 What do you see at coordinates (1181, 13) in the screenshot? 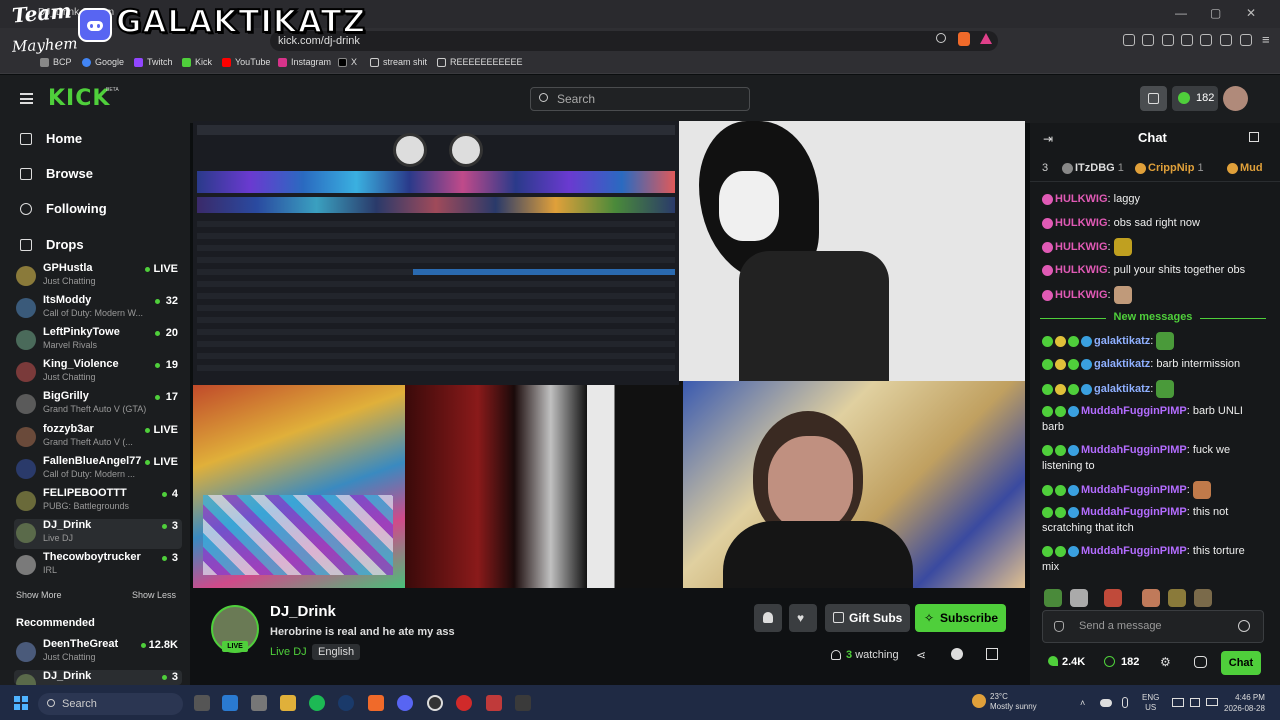
I see `minimize-icon: —` at bounding box center [1181, 13].